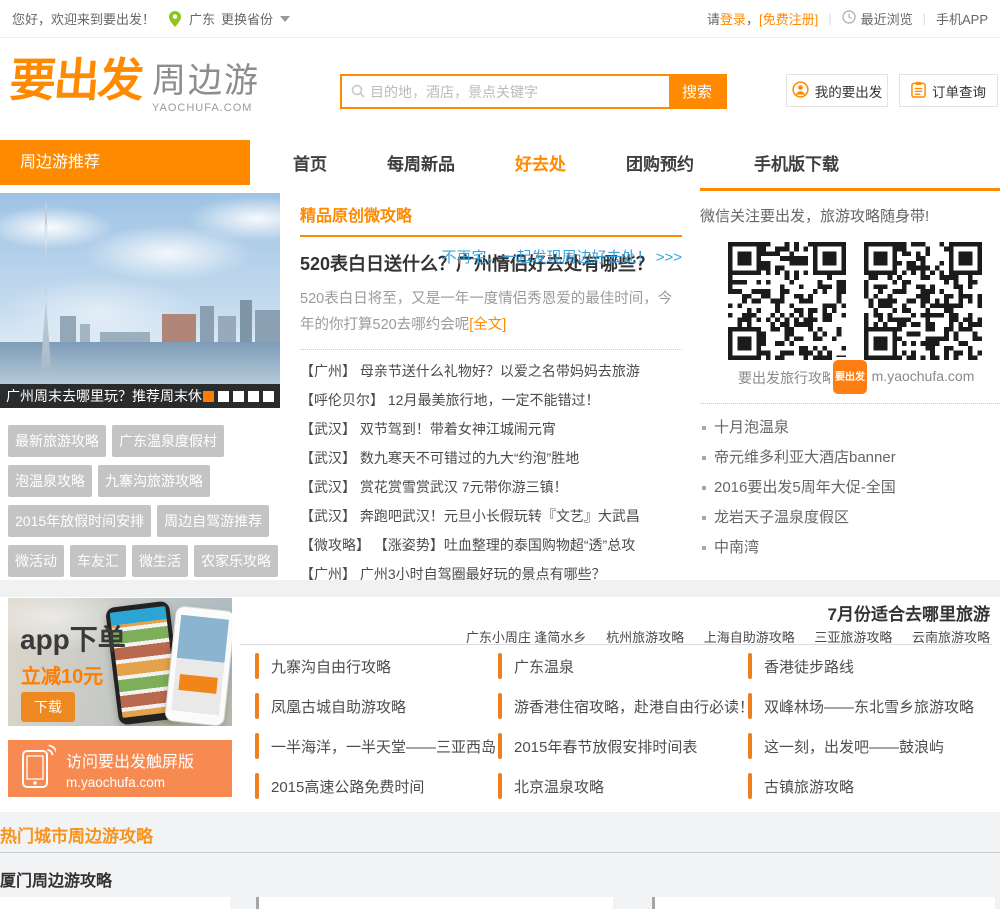  I want to click on sub-link: 杭州旅游攻略, so click(645, 636).